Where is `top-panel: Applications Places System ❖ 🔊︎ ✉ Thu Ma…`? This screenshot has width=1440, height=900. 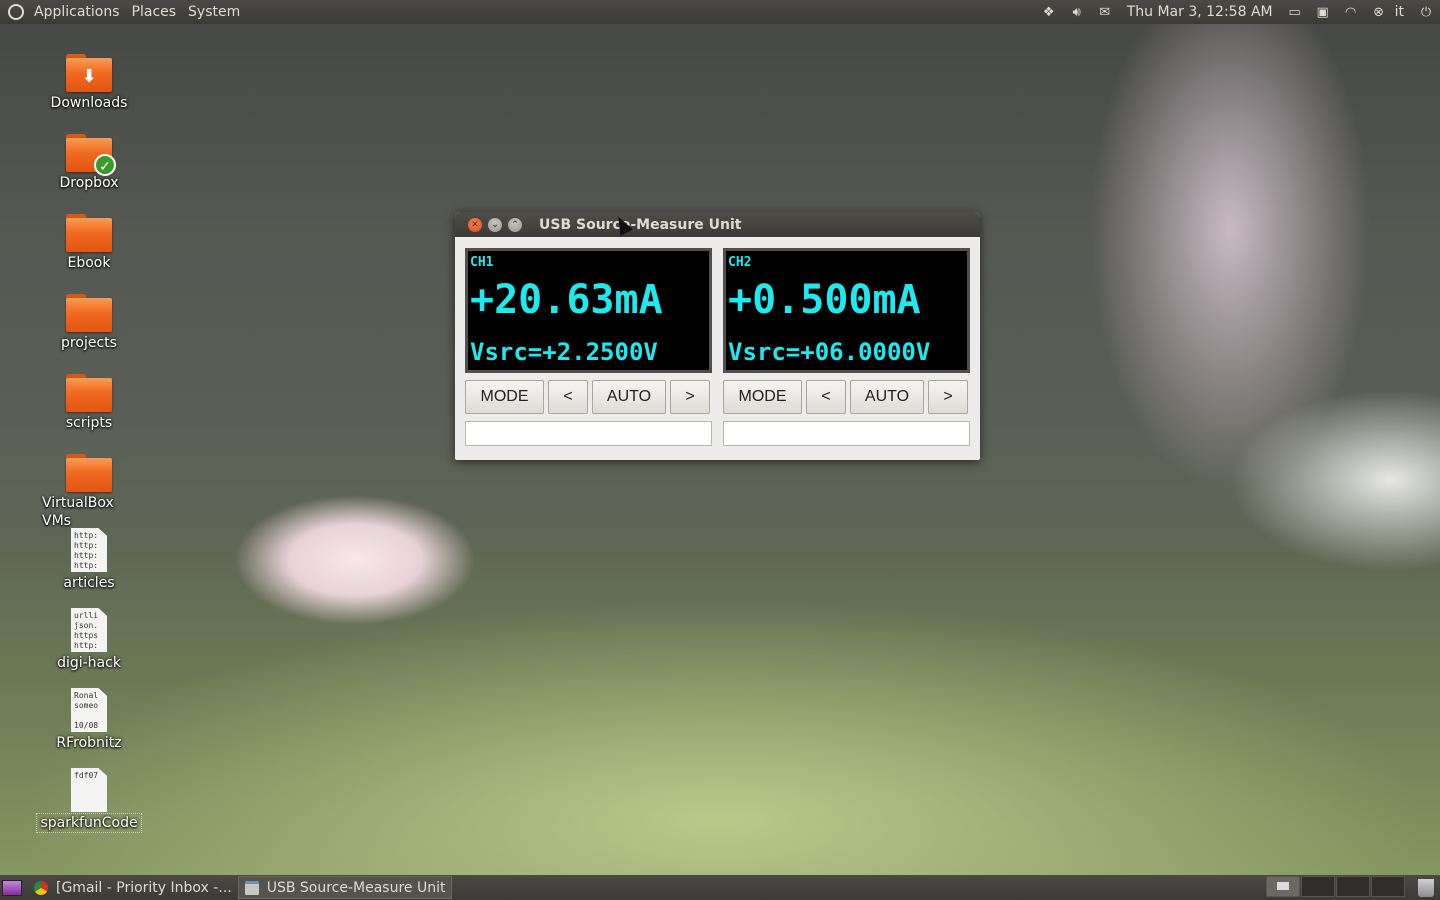
top-panel: Applications Places System ❖ 🔊︎ ✉ Thu Ma… is located at coordinates (720, 12).